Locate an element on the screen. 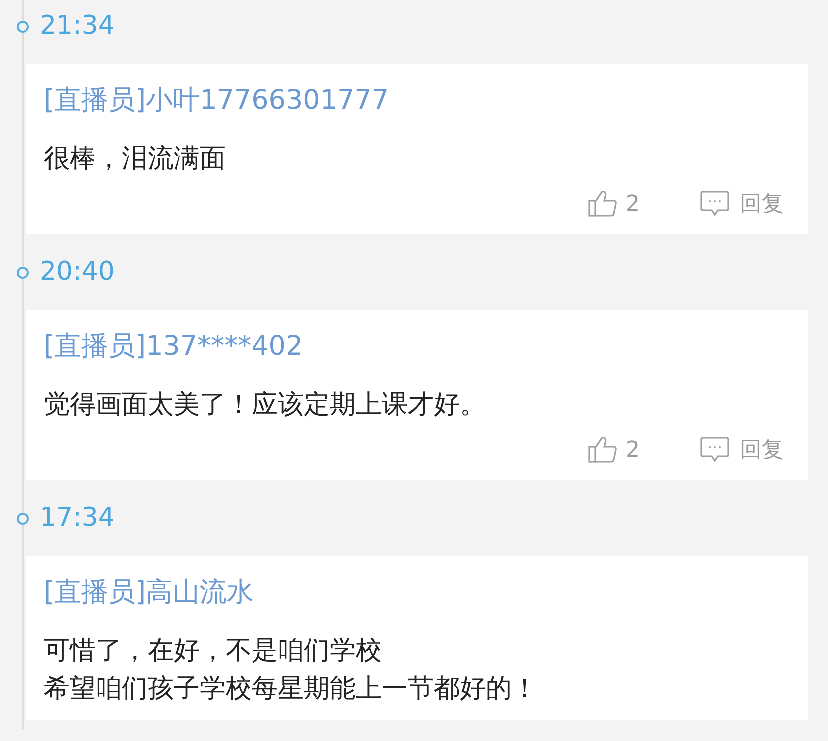  comment-time: 20:40 is located at coordinates (77, 272).